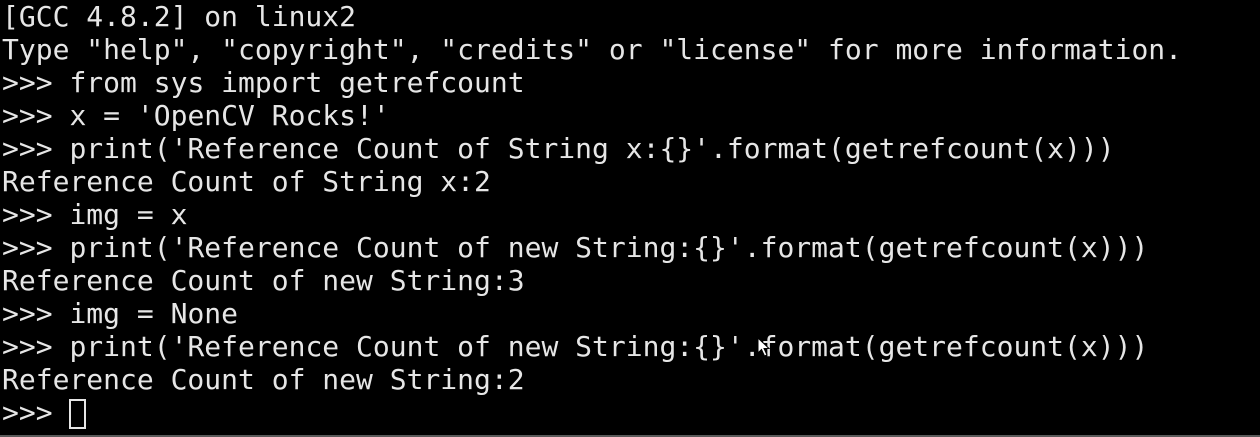 The width and height of the screenshot is (1260, 437). I want to click on terminal-output-line: Reference Count of new String:3, so click(263, 280).